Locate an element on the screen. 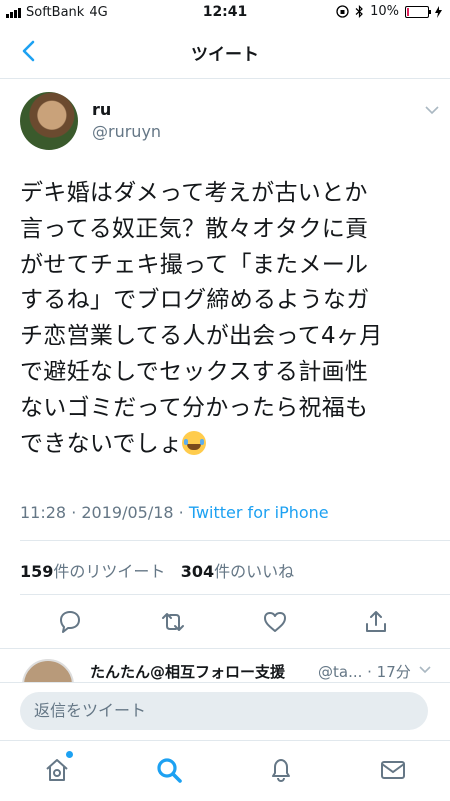 The height and width of the screenshot is (801, 450). reply-preview: たんたん@相互フォロー支援 @ta... · 17分 is located at coordinates (225, 665).